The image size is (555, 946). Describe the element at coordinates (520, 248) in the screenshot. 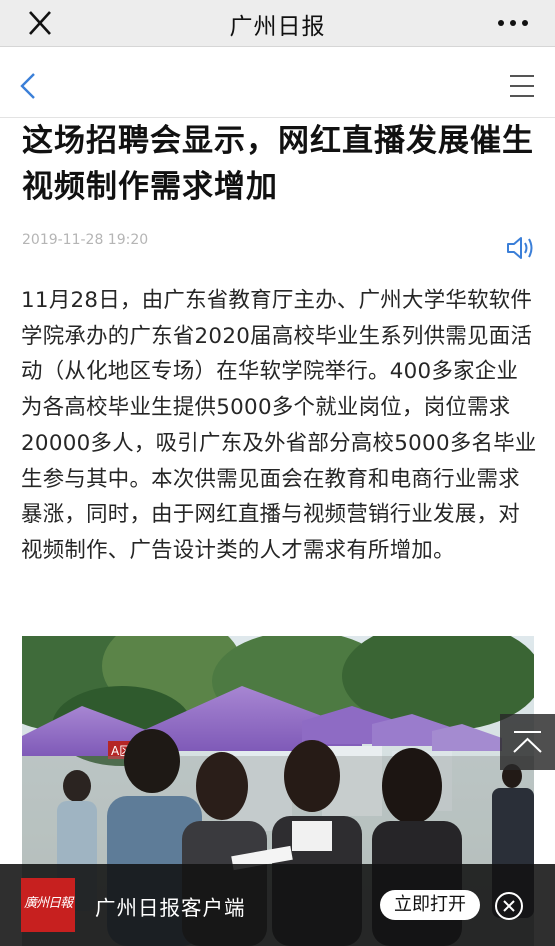

I see `speaker-icon` at that location.